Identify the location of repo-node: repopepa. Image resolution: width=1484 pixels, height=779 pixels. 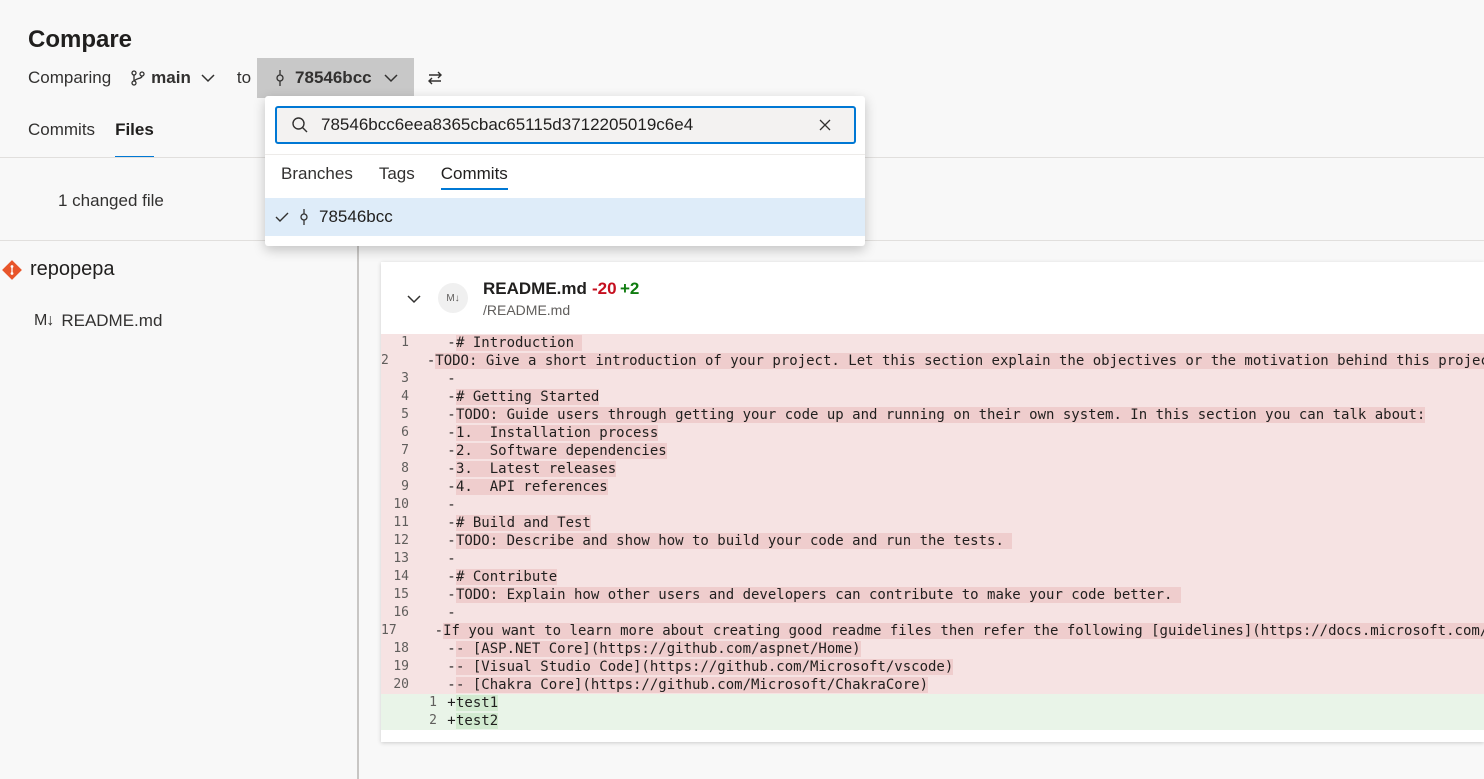
(58, 269).